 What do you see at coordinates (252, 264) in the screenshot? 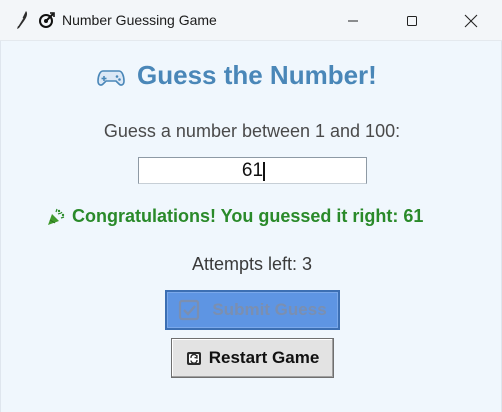
I see `attempts-left: Attempts left: 3` at bounding box center [252, 264].